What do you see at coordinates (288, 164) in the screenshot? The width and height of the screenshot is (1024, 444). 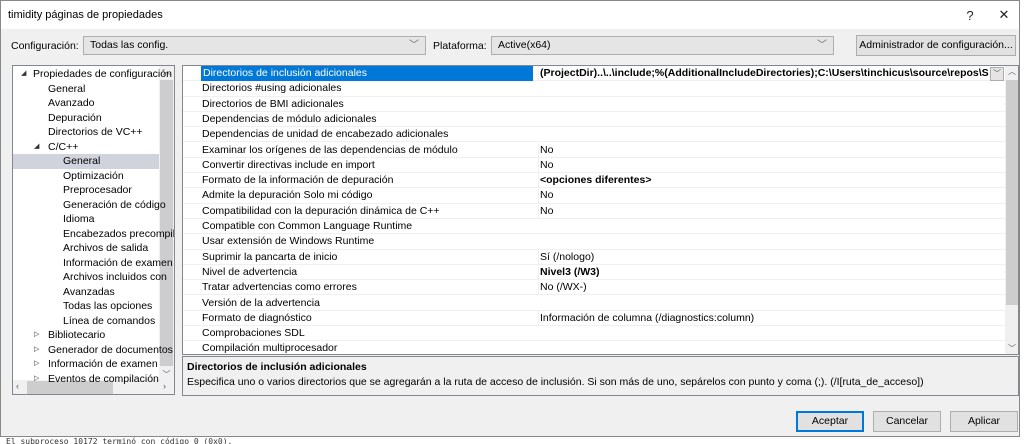 I see `property-name: Convertir directivas include en import` at bounding box center [288, 164].